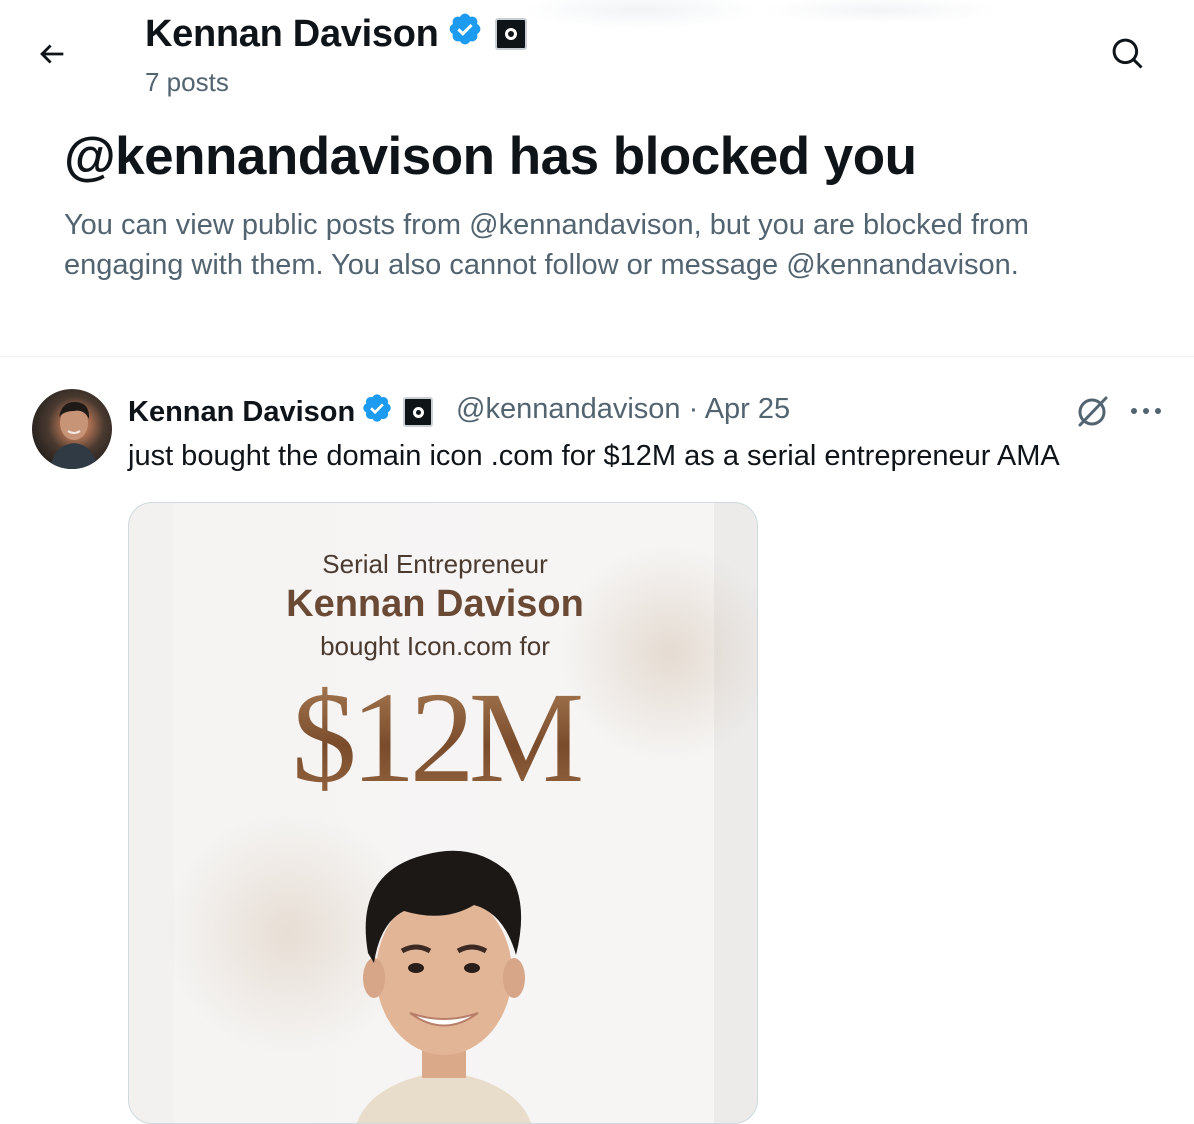 The width and height of the screenshot is (1194, 1124). I want to click on search-button, so click(1128, 54).